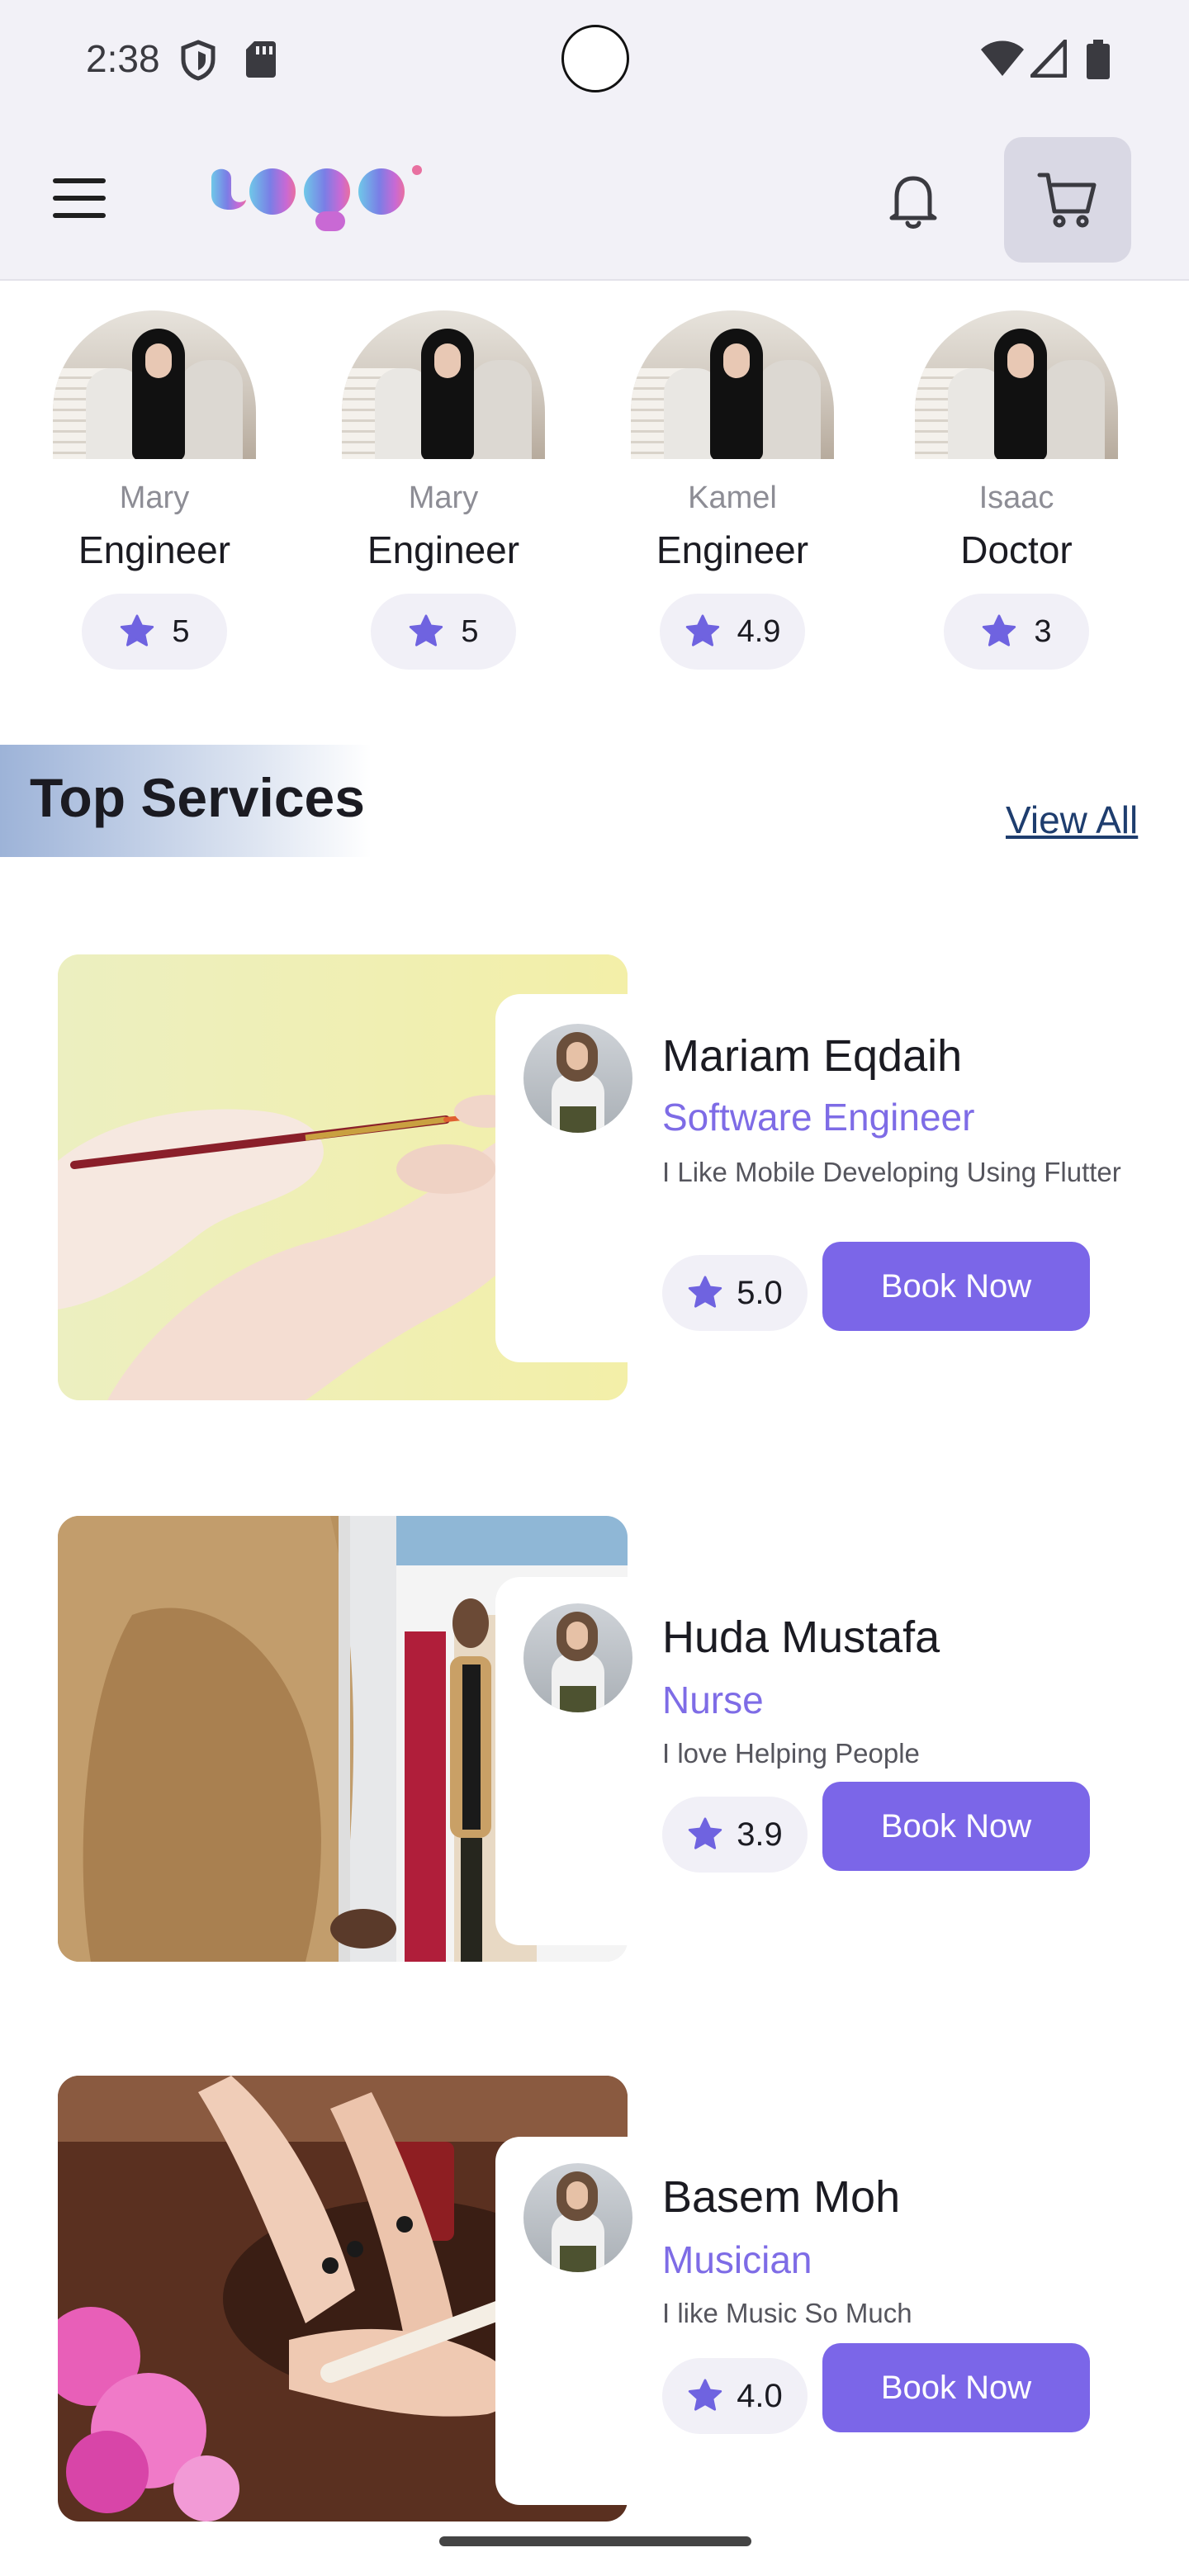 The image size is (1189, 2576). Describe the element at coordinates (713, 1700) in the screenshot. I see `provider-role: Nurse` at that location.